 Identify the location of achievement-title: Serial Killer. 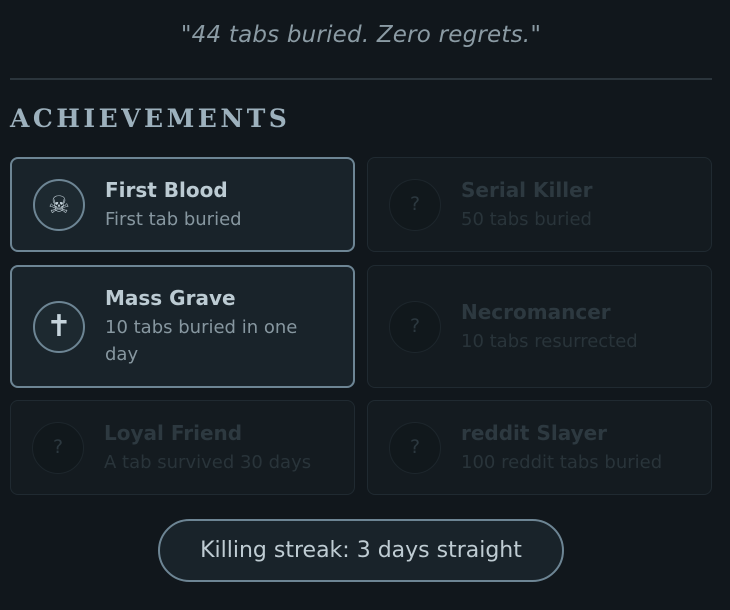
(527, 189).